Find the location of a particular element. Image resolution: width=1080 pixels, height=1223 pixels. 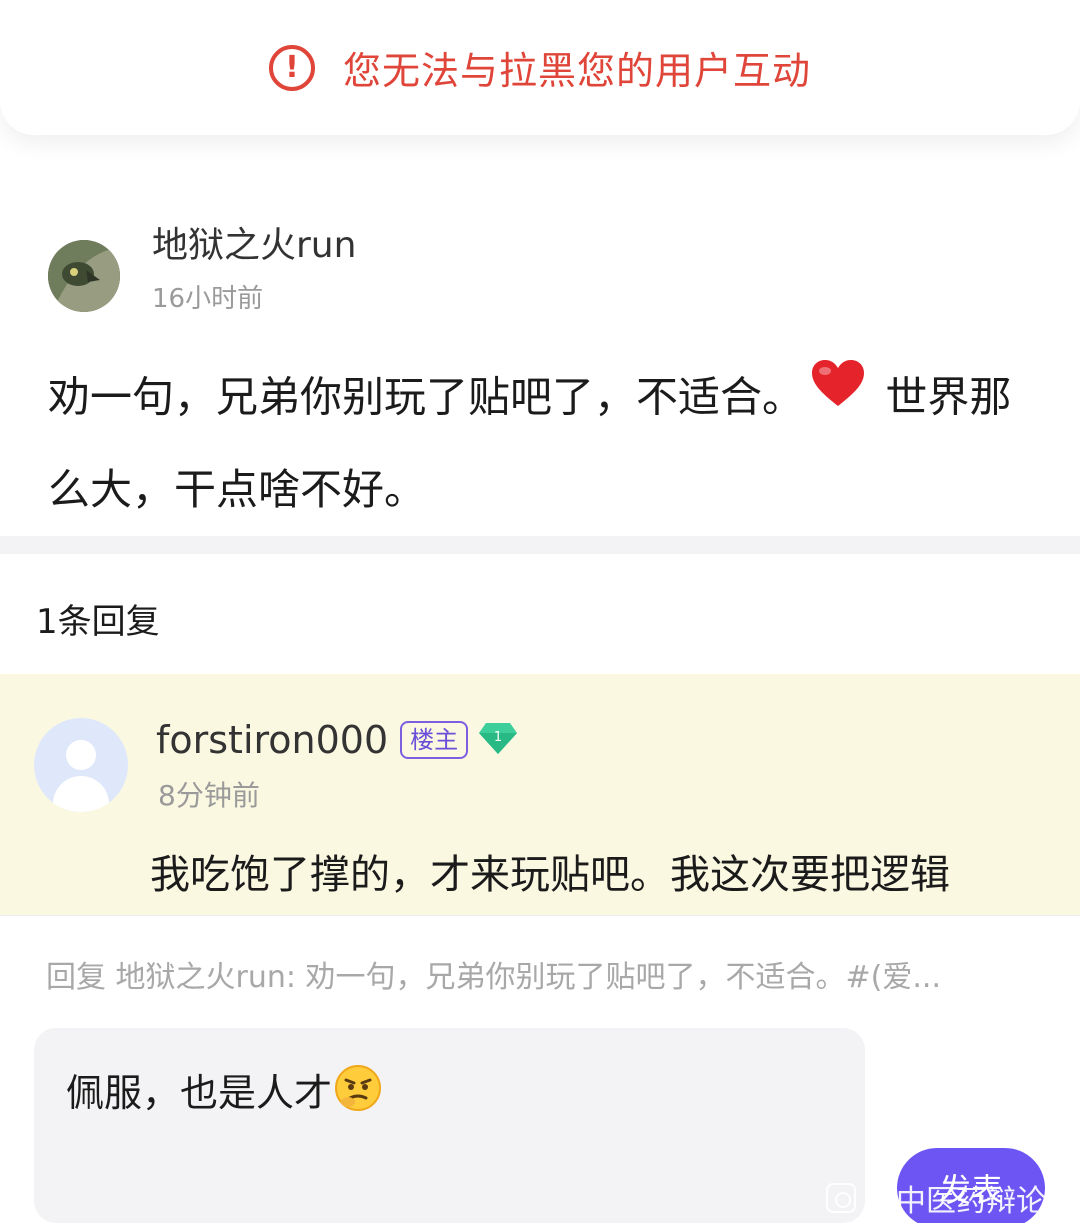

post-time: 16小时前 is located at coordinates (208, 299).